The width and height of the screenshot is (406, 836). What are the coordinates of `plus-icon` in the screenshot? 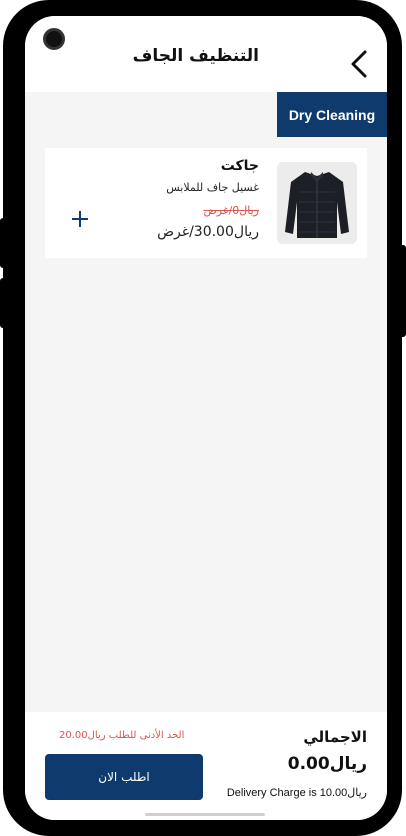 It's located at (80, 219).